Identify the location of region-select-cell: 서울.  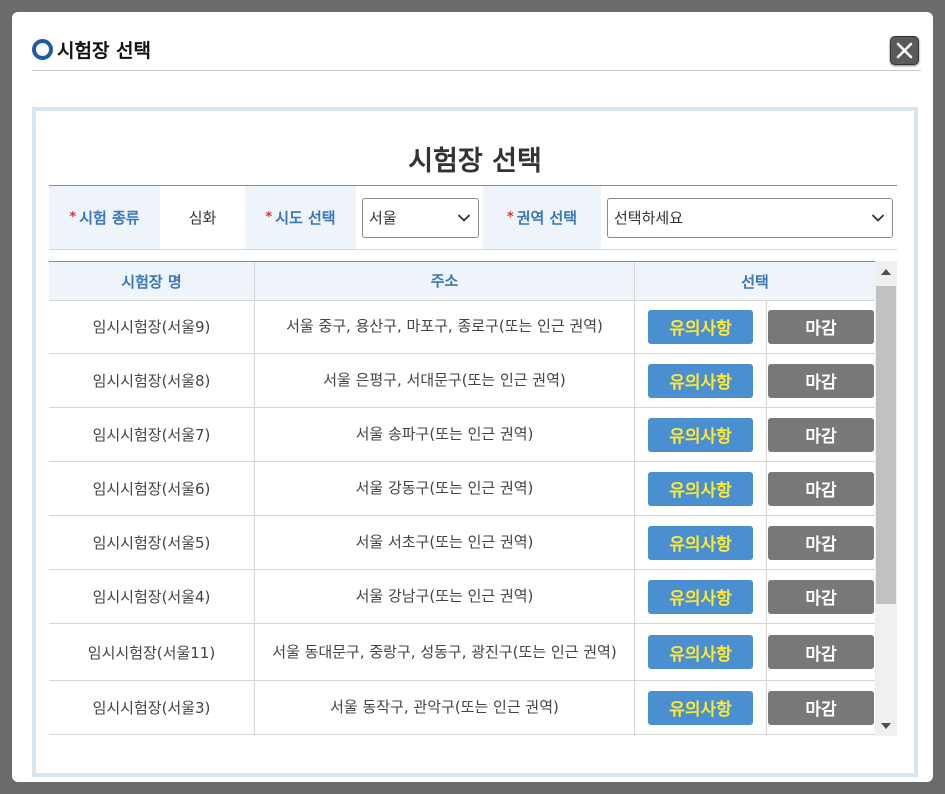
(419, 217).